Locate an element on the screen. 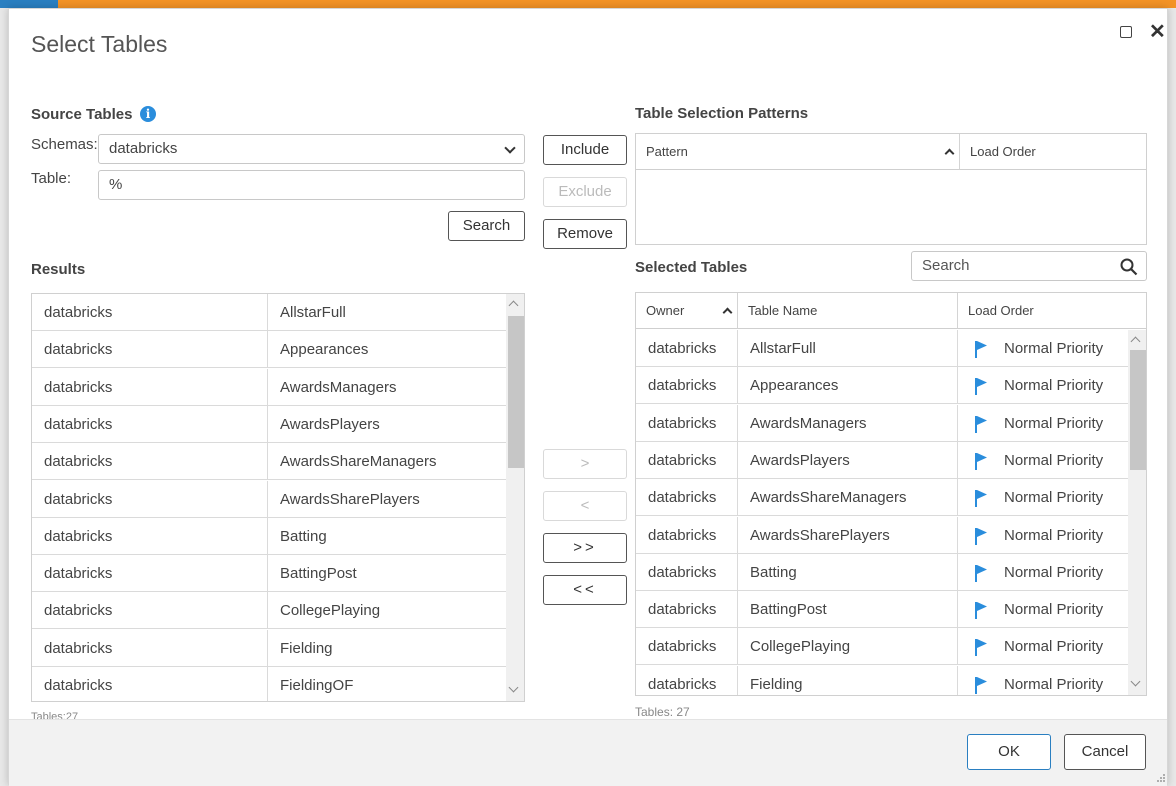 Image resolution: width=1176 pixels, height=786 pixels. table-row: databricks Fielding is located at coordinates (269, 648).